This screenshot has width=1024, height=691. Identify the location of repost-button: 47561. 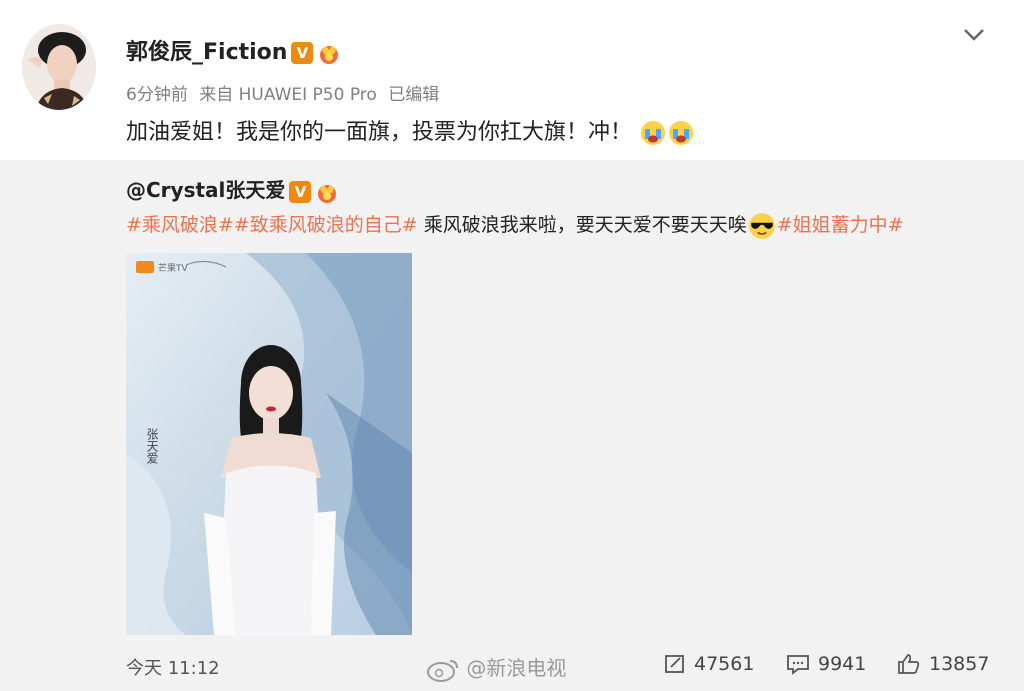
(709, 664).